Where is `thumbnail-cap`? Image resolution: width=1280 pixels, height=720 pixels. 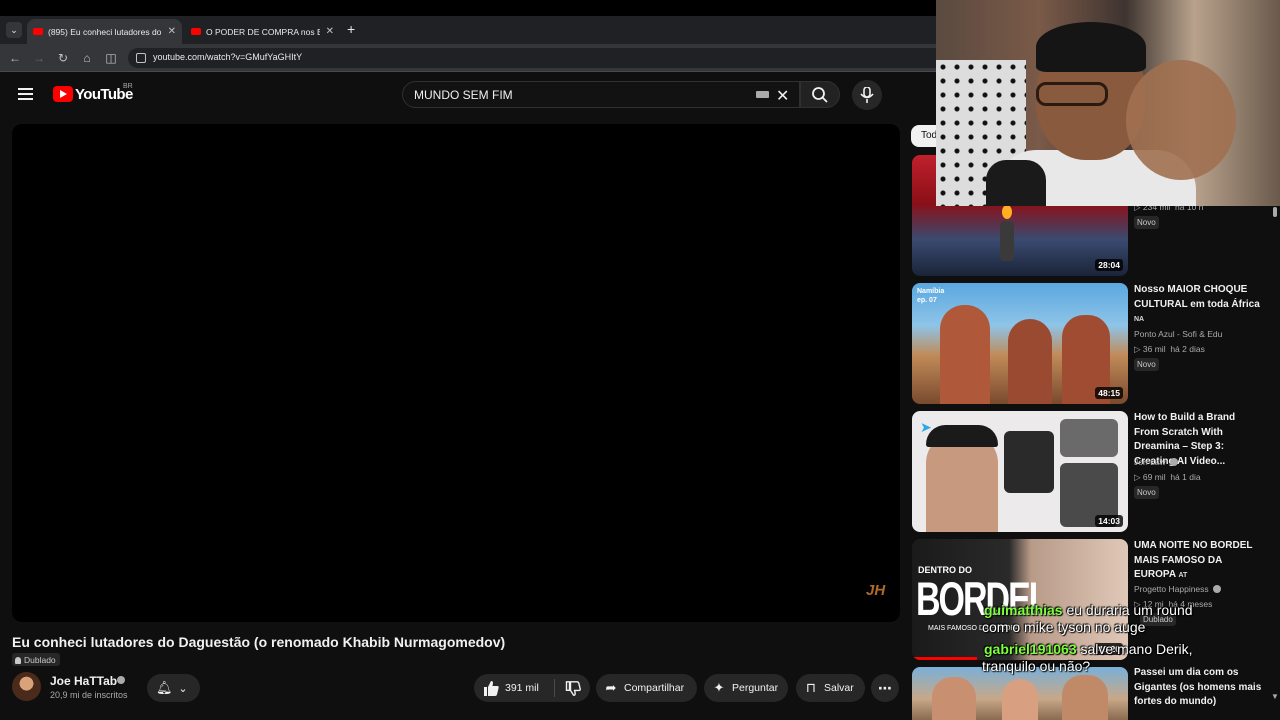
thumbnail-cap is located at coordinates (962, 436).